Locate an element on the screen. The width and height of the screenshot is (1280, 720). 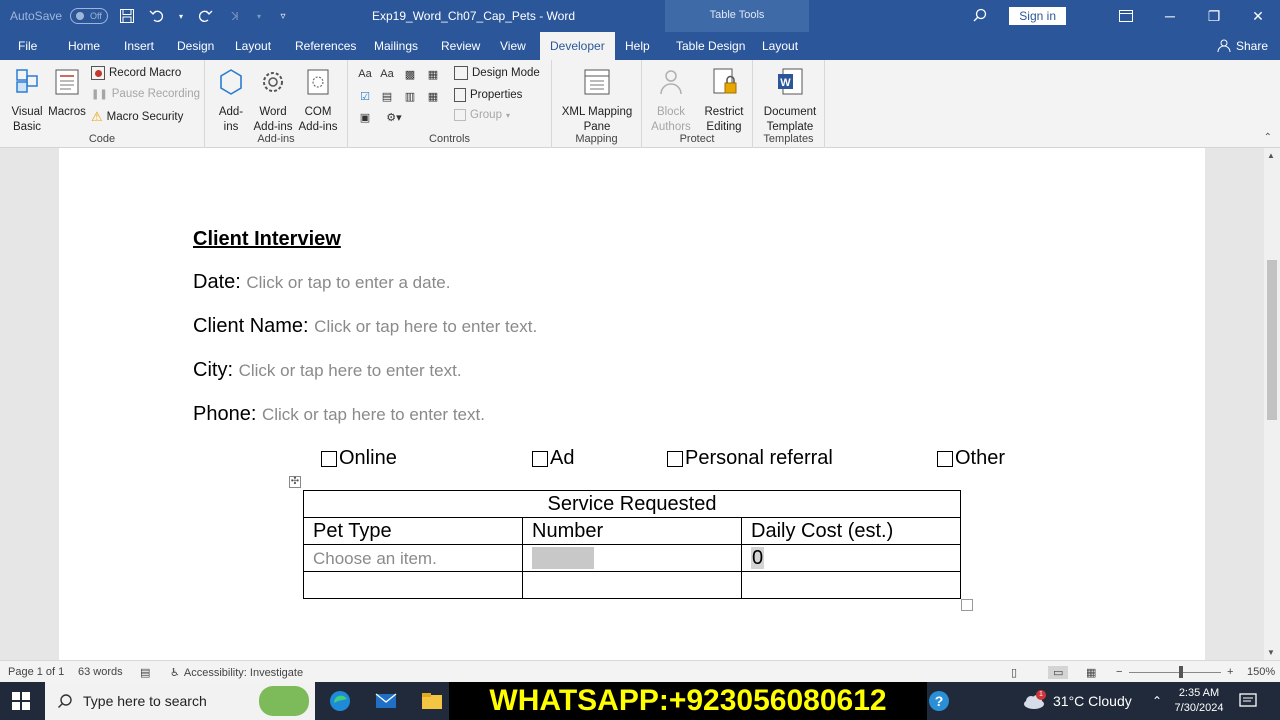
edge-icon is located at coordinates (340, 701).